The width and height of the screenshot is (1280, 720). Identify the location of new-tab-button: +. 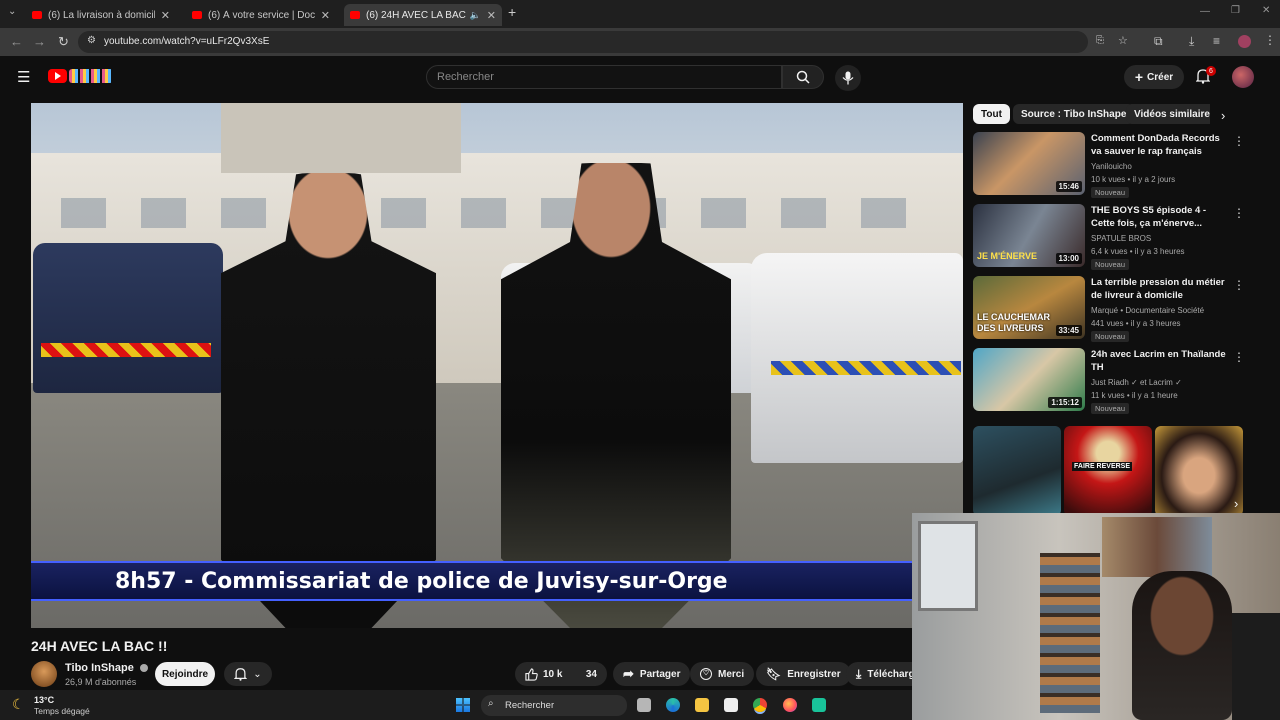
(512, 12).